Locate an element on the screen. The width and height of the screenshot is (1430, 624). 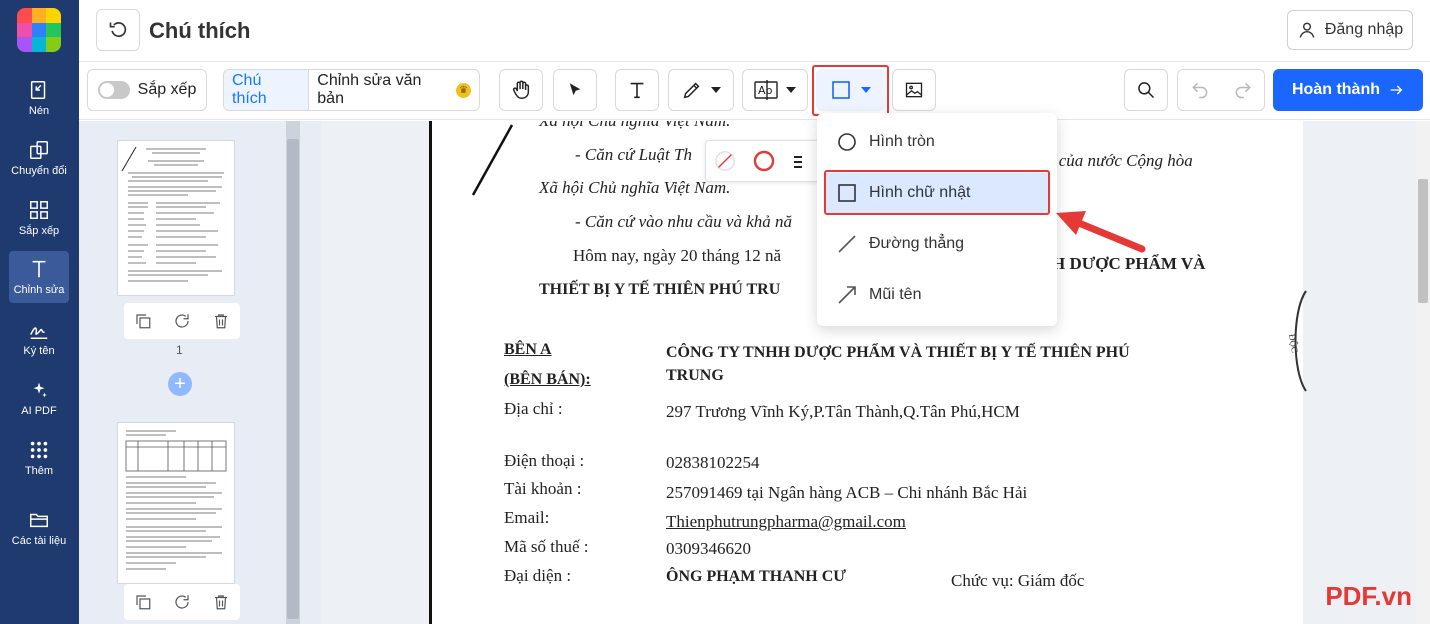
text-replace-tool-button: Ab is located at coordinates (775, 90).